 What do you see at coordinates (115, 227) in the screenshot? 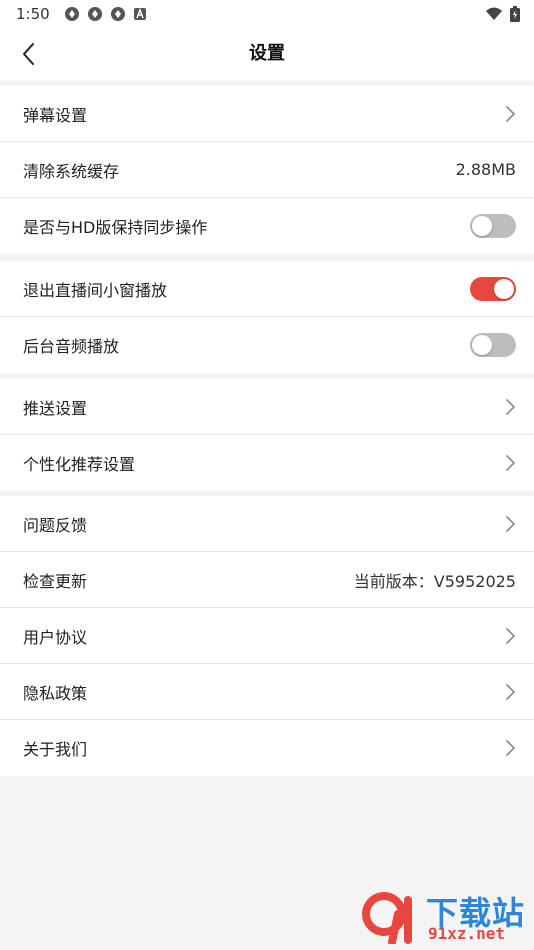
I see `row-label: 是否与HD版保持同步操作` at bounding box center [115, 227].